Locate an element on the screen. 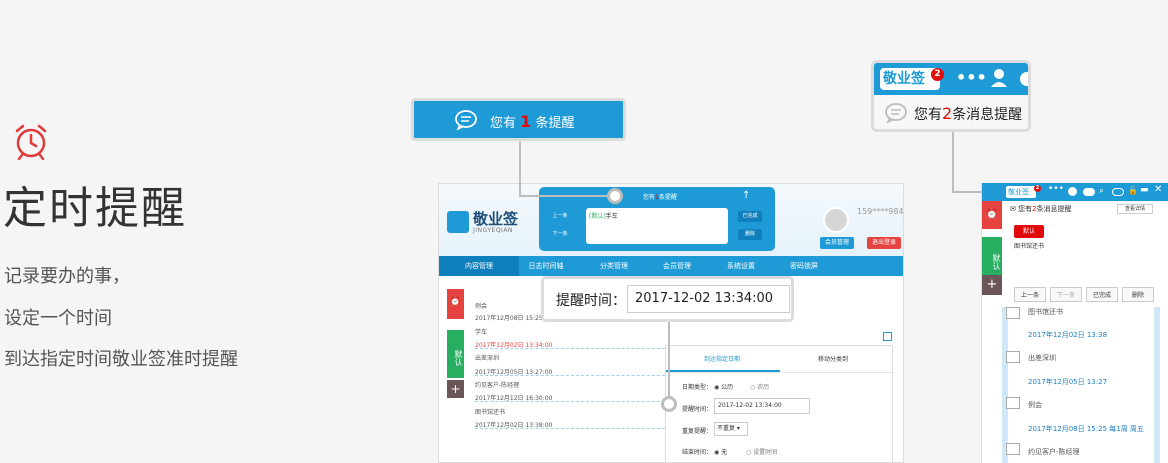 The height and width of the screenshot is (463, 1168). nav-timeline: 日志时间轴 is located at coordinates (546, 266).